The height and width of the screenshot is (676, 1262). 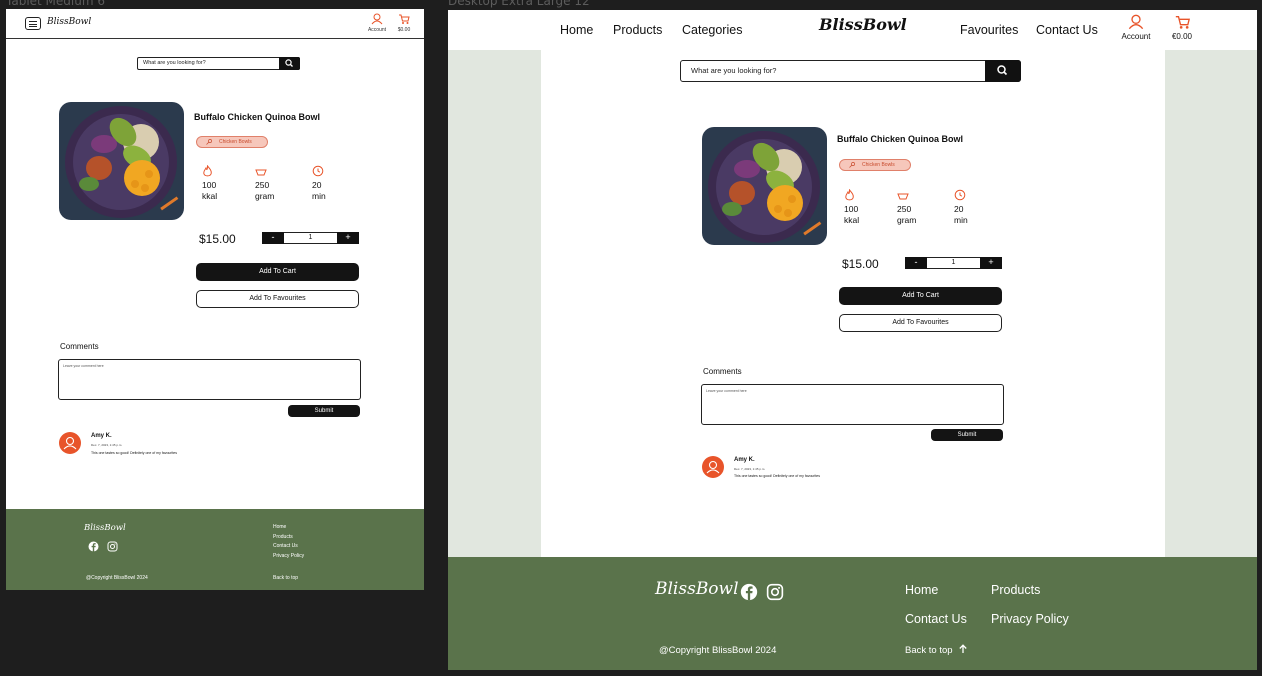 I want to click on cart-total: $0.00, so click(x=404, y=30).